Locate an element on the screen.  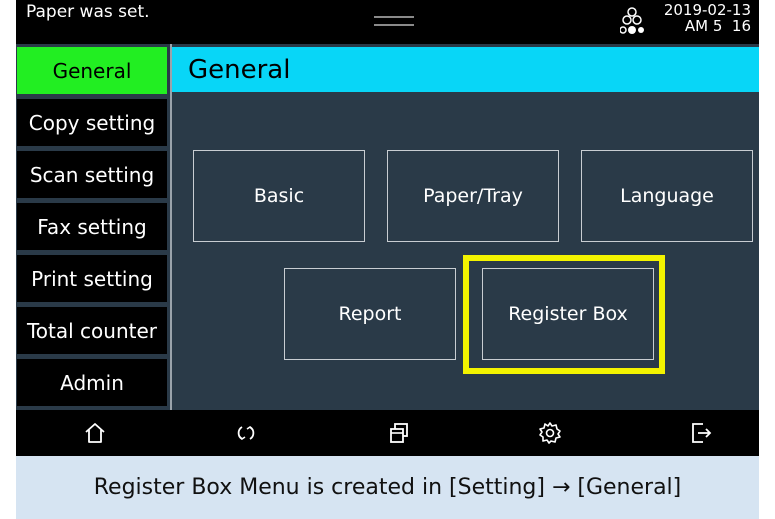
bottom-nav-bar is located at coordinates (387, 433).